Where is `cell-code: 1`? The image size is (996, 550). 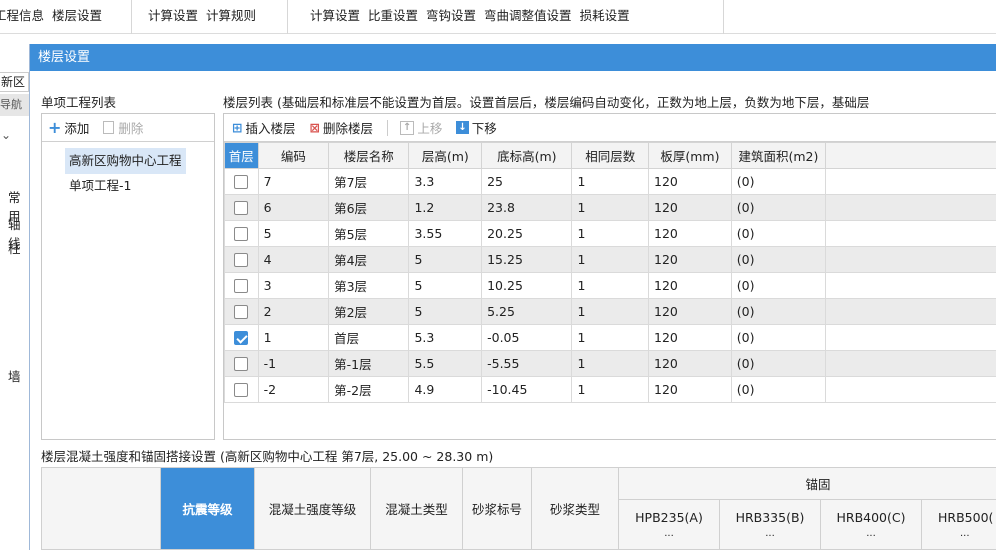 cell-code: 1 is located at coordinates (293, 337).